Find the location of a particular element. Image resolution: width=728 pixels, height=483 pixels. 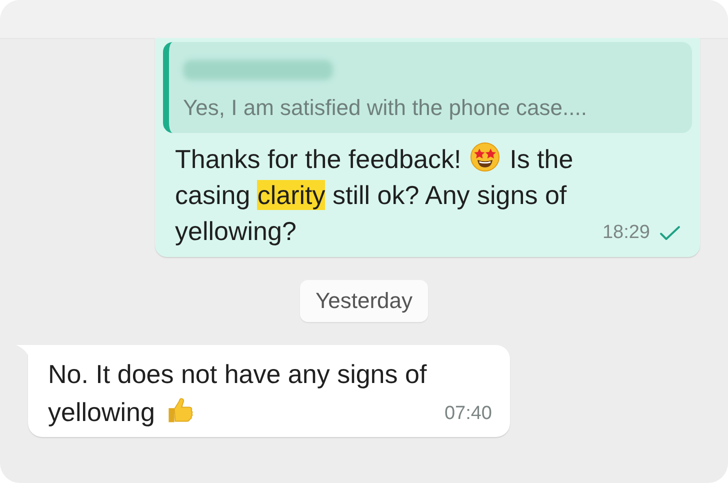

date-label: Yesterday is located at coordinates (364, 301).